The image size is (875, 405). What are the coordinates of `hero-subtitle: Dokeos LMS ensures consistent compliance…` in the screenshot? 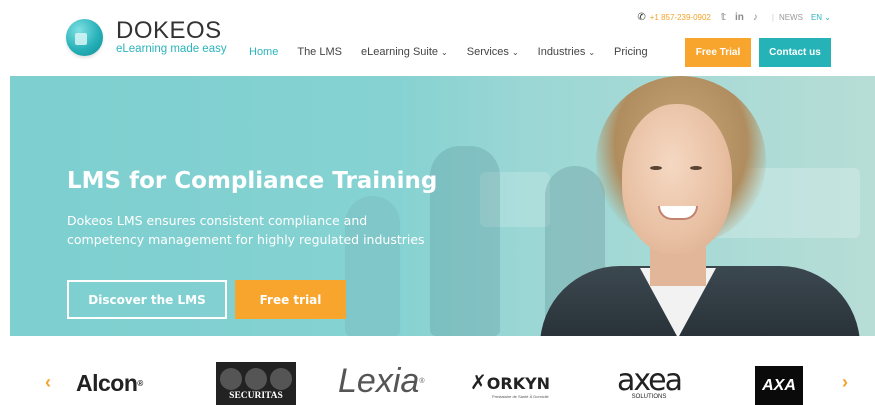 It's located at (246, 230).